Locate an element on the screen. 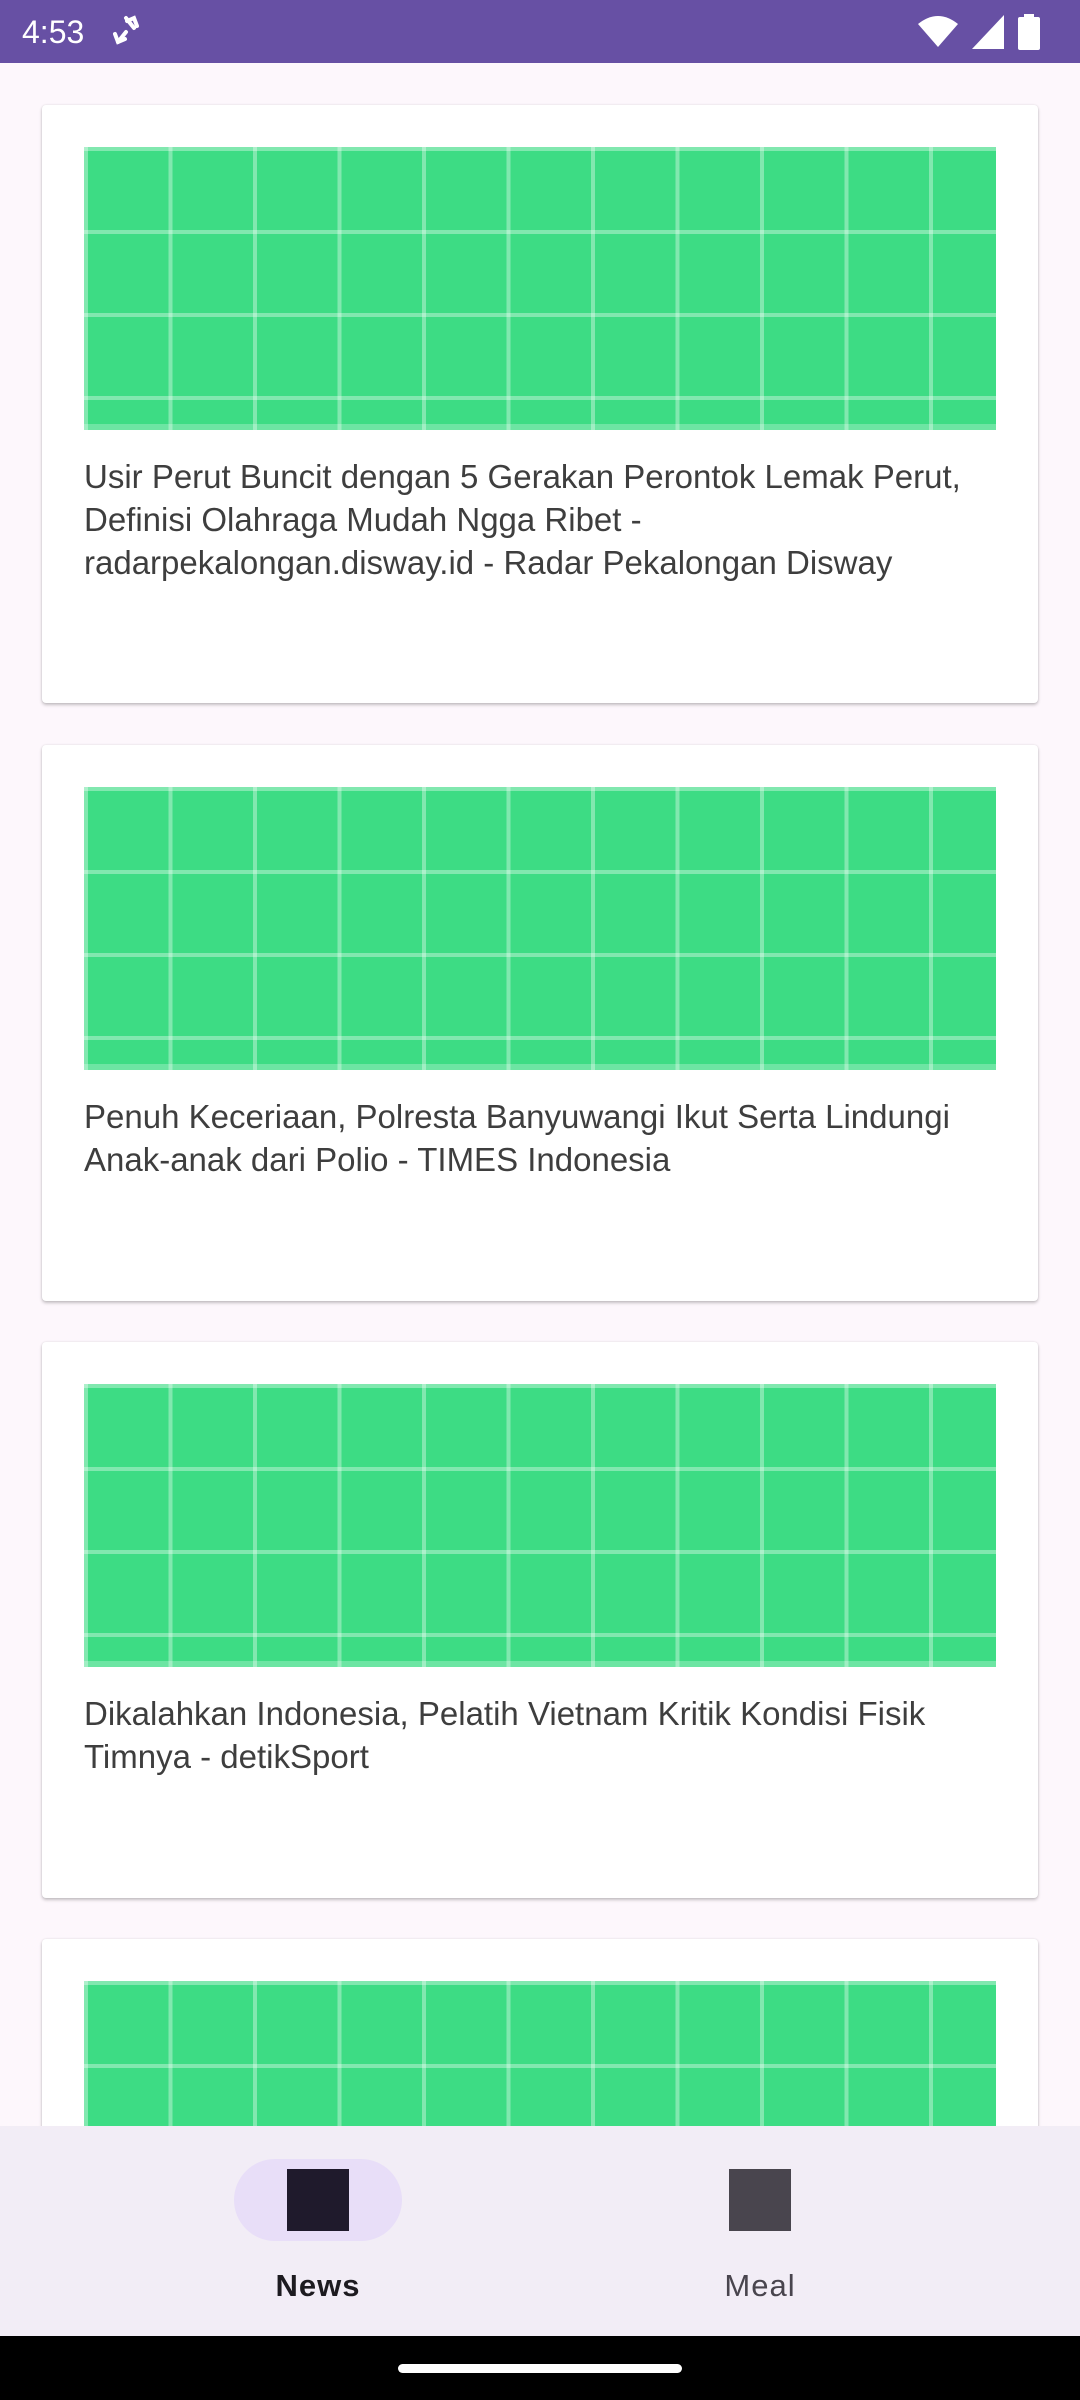 The height and width of the screenshot is (2400, 1080). nav-item-meal: Meal is located at coordinates (760, 2231).